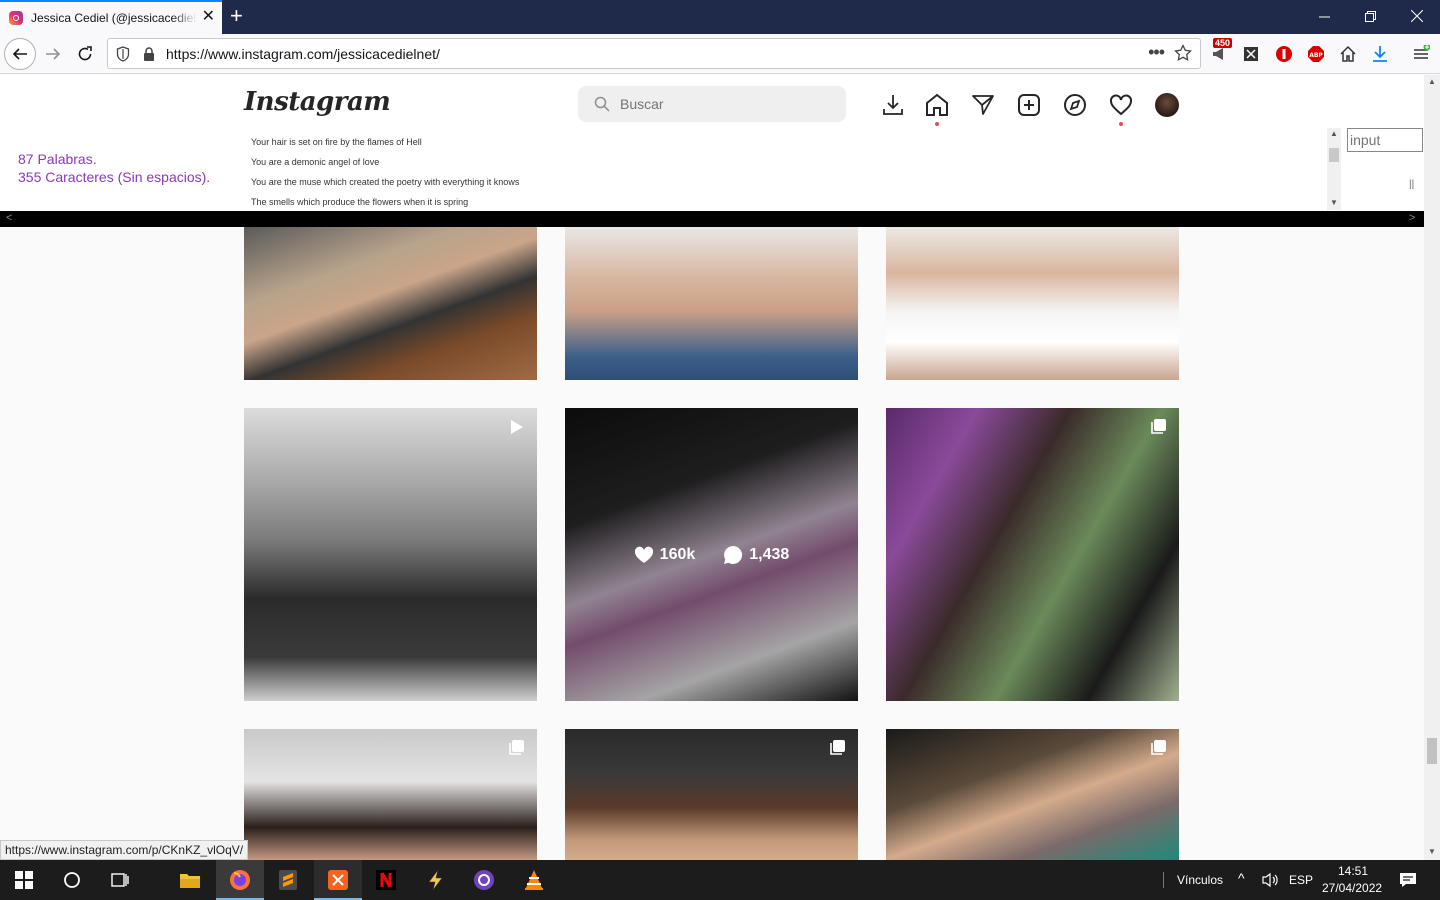 This screenshot has width=1440, height=900. Describe the element at coordinates (123, 54) in the screenshot. I see `shield-icon` at that location.